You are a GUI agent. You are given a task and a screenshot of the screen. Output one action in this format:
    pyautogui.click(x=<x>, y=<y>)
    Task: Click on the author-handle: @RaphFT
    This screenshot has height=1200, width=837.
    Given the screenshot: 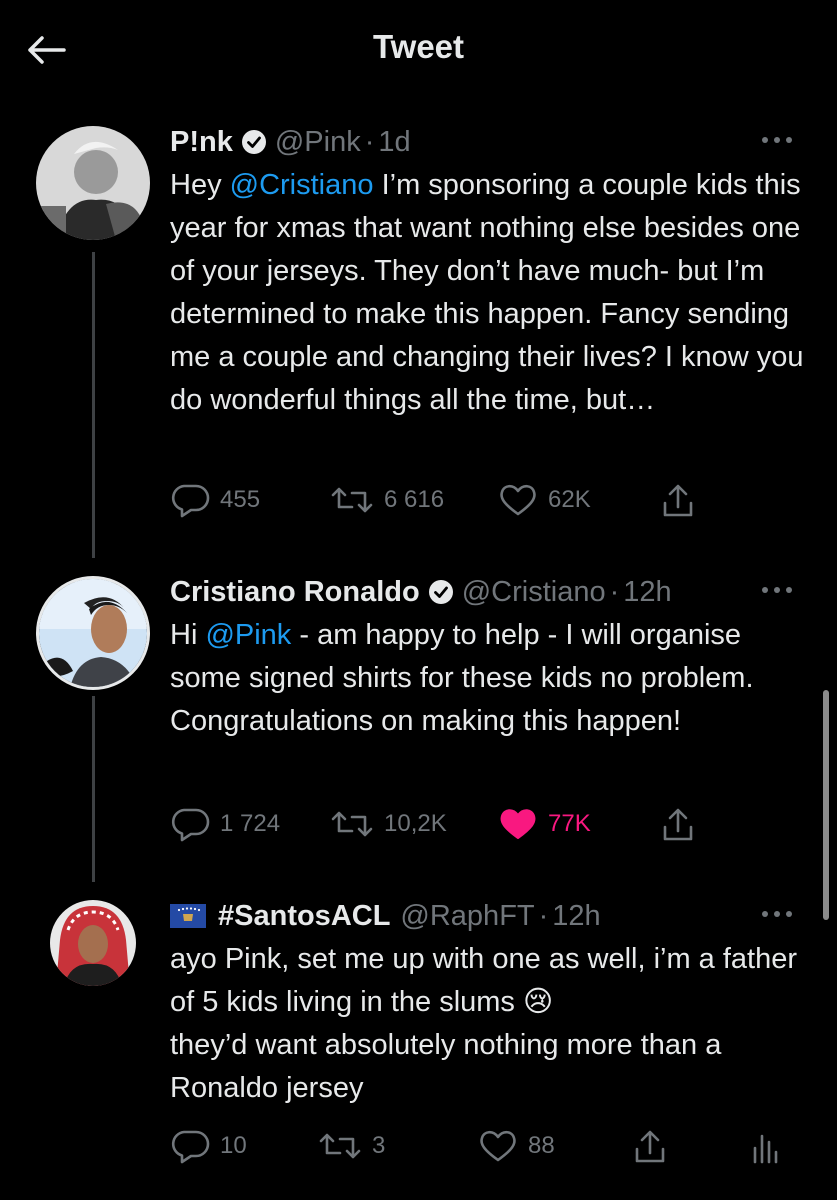 What is the action you would take?
    pyautogui.click(x=467, y=916)
    